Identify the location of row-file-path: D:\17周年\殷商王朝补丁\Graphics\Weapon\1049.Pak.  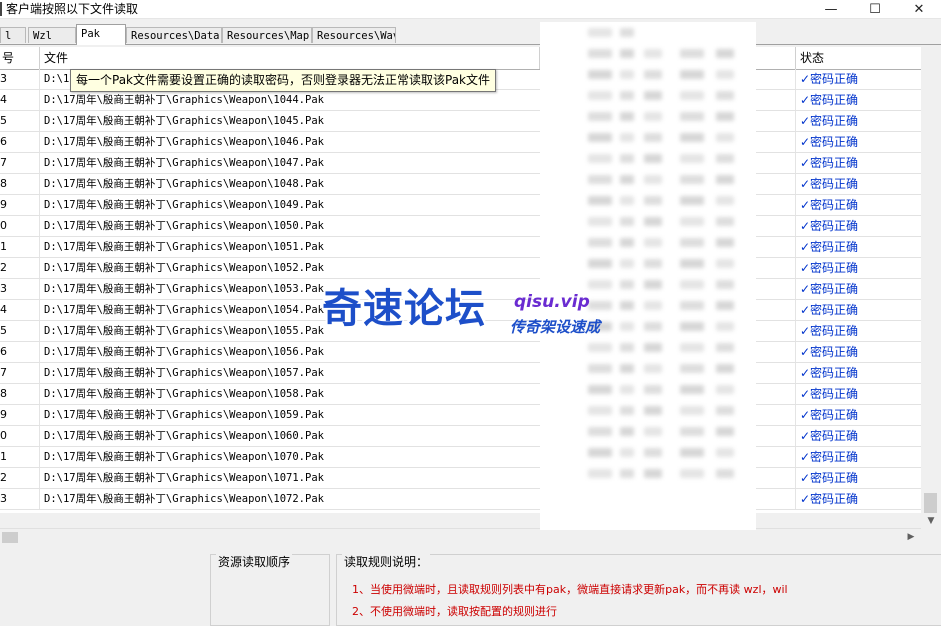
(292, 205).